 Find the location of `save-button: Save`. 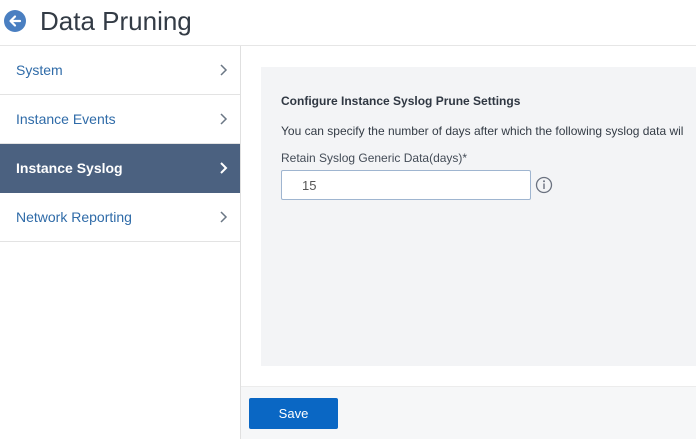

save-button: Save is located at coordinates (293, 413).